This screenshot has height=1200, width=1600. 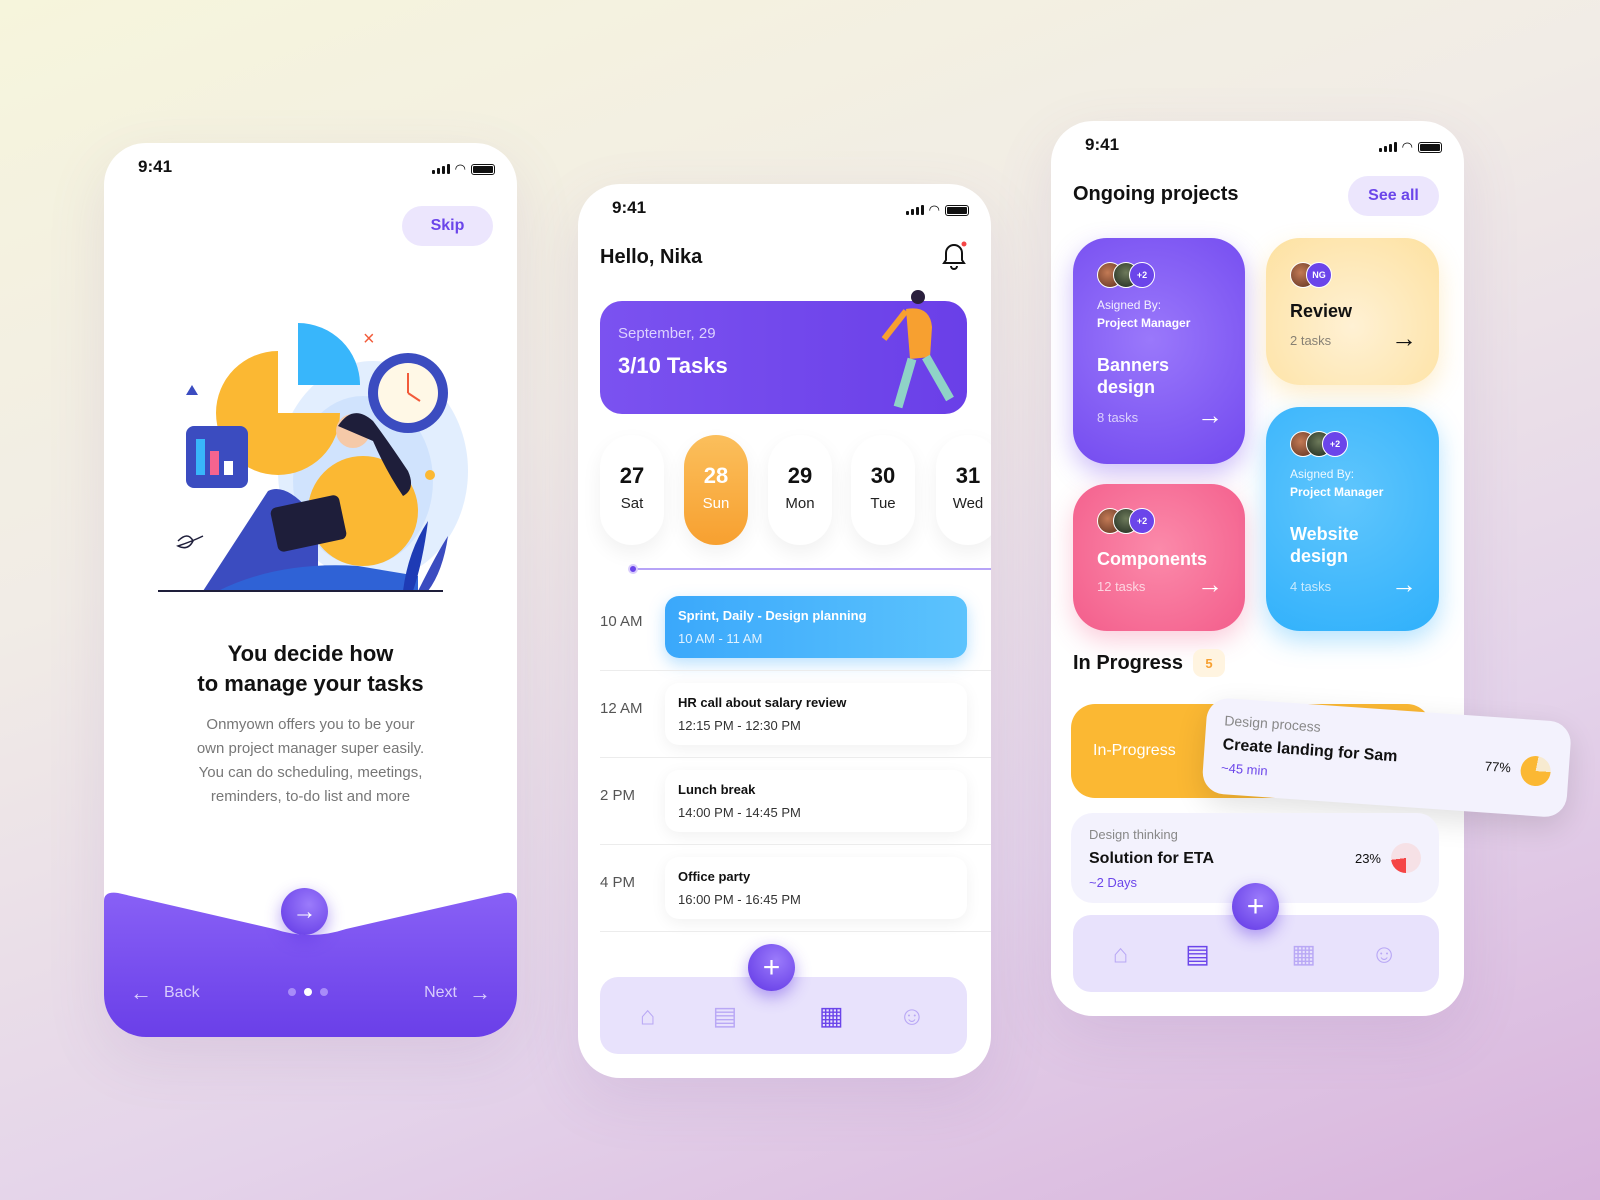 I want to click on date-weekday: Mon, so click(x=800, y=503).